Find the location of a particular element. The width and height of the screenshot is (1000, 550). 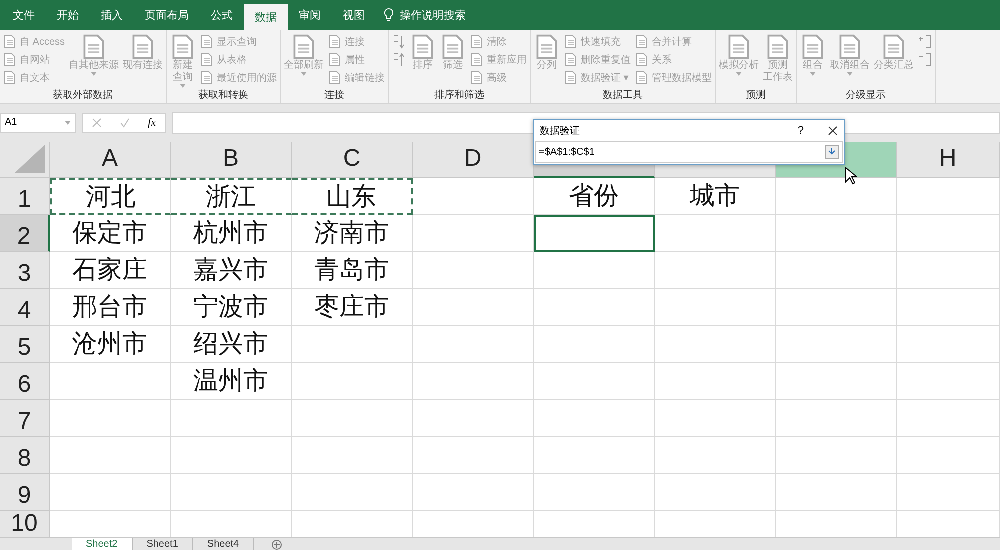

dialog-title: 数据验证 is located at coordinates (560, 131).